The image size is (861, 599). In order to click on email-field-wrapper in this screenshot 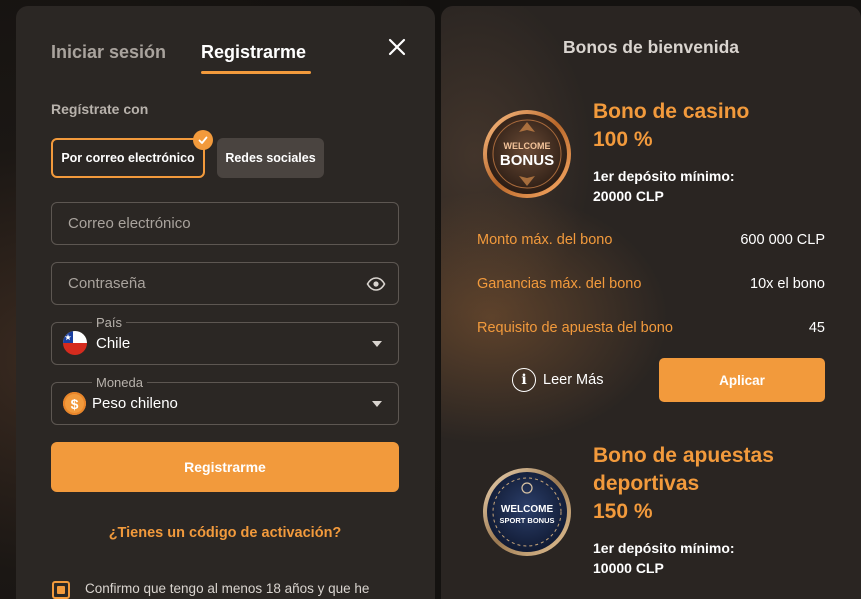, I will do `click(225, 223)`.